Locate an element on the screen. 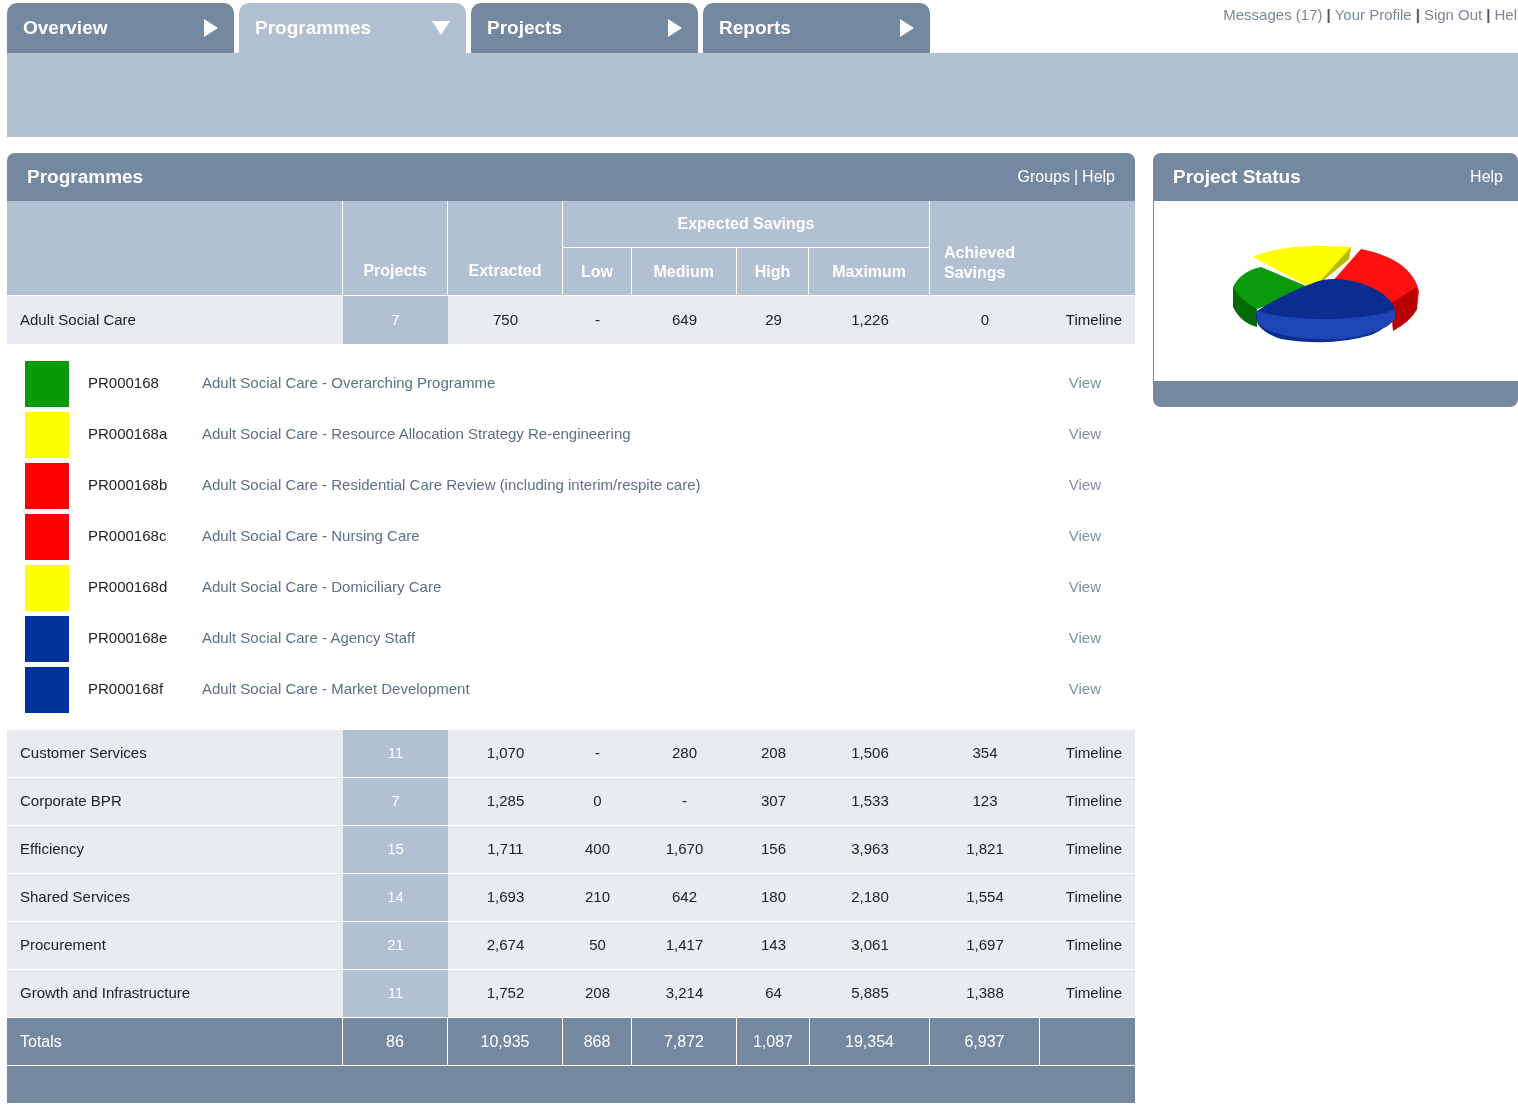 The height and width of the screenshot is (1108, 1518). table-cell-text: 2,674 is located at coordinates (505, 945).